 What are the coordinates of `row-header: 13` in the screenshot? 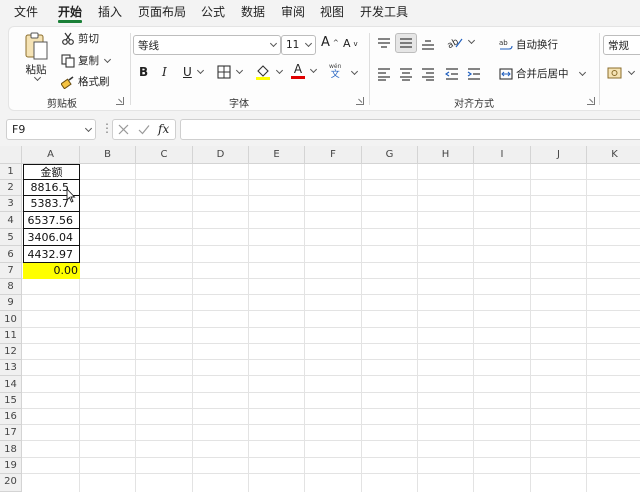 It's located at (11, 368).